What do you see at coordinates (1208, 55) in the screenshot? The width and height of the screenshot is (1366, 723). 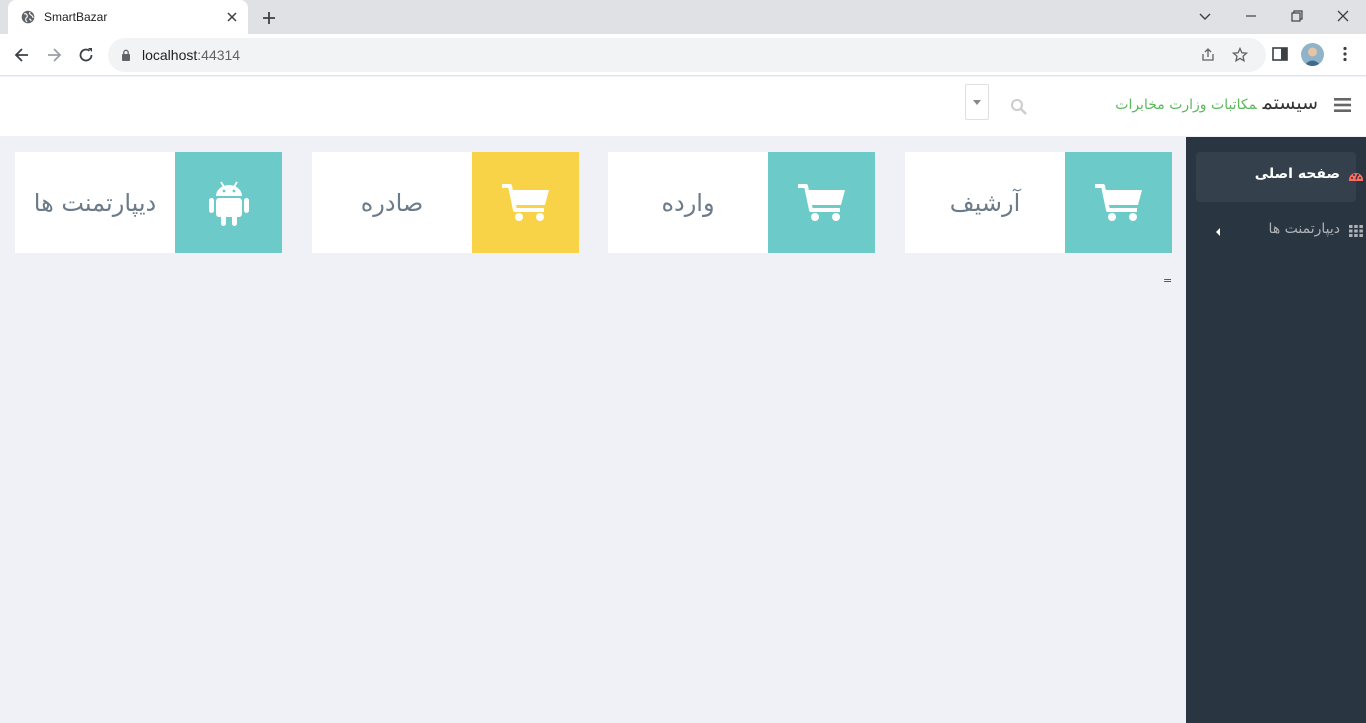 I see `share-icon` at bounding box center [1208, 55].